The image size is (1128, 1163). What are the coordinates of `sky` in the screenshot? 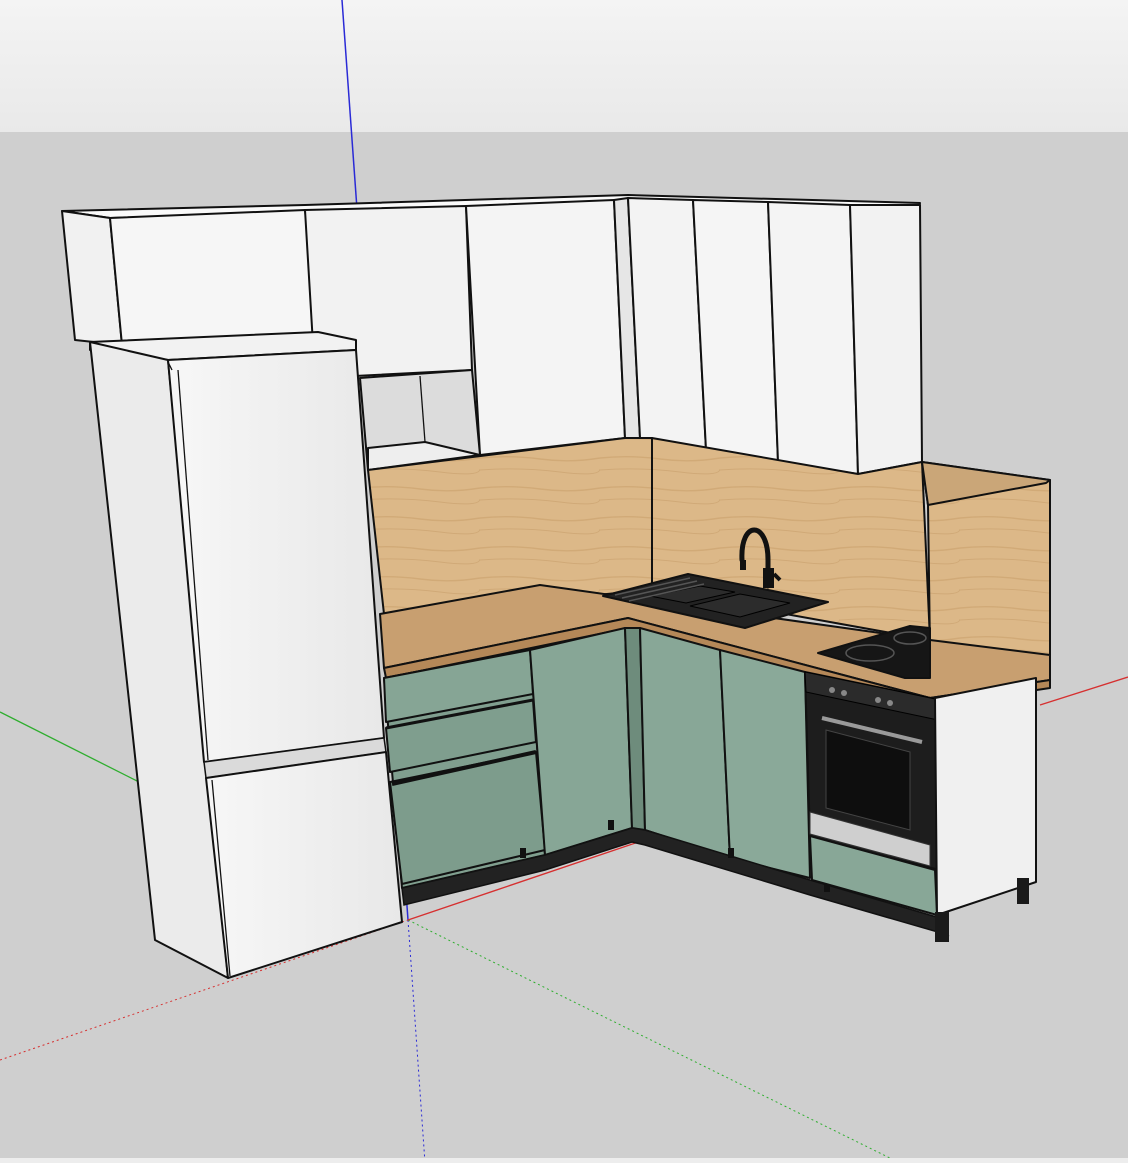 It's located at (564, 66).